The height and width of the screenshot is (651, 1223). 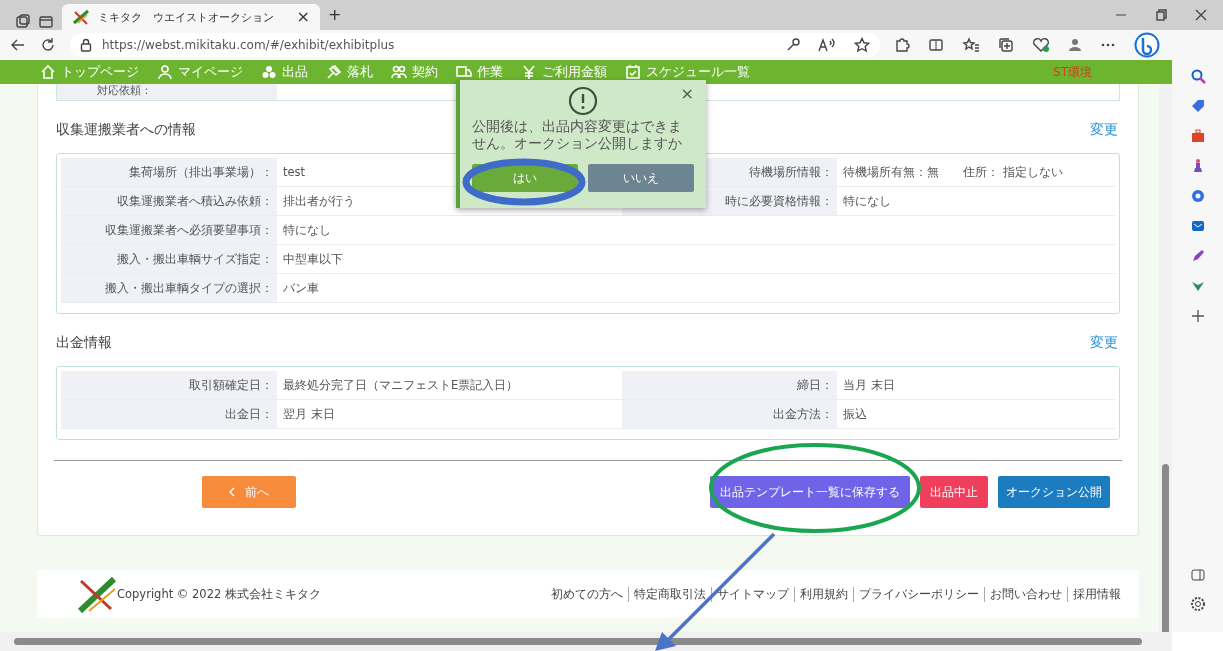 What do you see at coordinates (687, 94) in the screenshot?
I see `close-button: ×` at bounding box center [687, 94].